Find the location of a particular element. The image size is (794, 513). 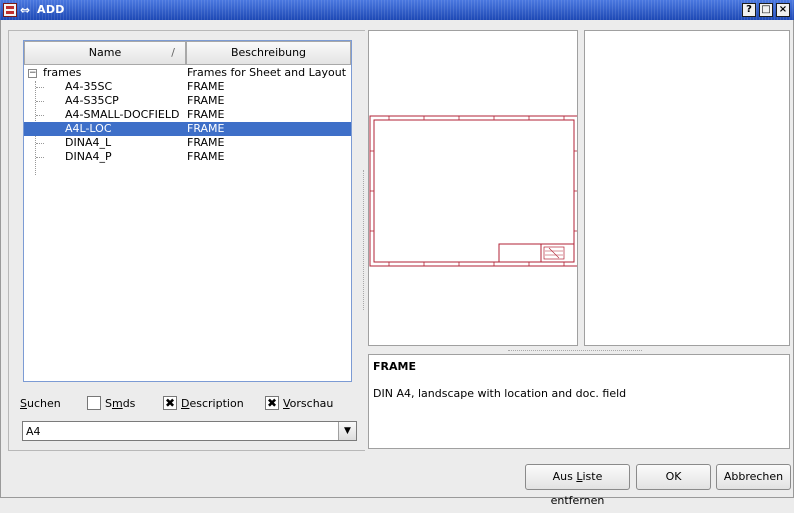

inner-border-left is located at coordinates (8, 240).